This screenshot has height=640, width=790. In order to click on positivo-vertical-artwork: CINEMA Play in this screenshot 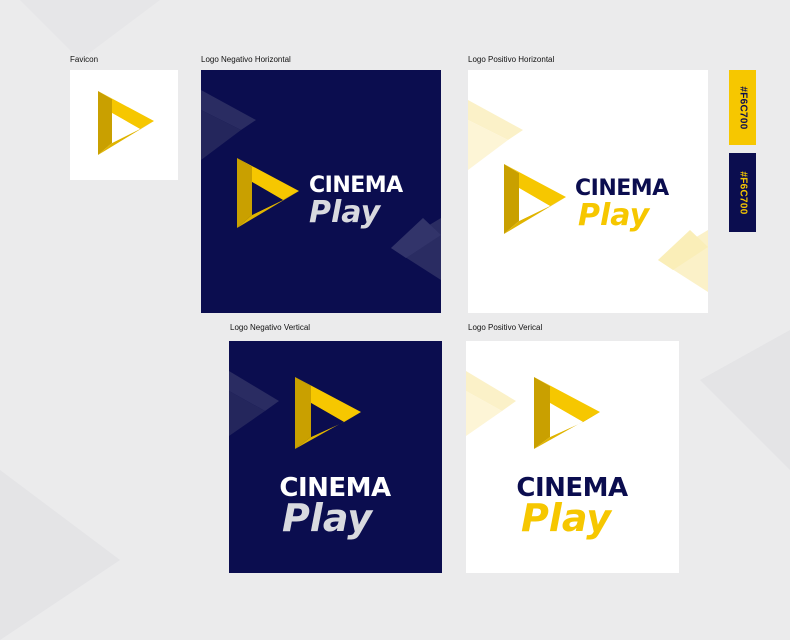, I will do `click(547, 455)`.